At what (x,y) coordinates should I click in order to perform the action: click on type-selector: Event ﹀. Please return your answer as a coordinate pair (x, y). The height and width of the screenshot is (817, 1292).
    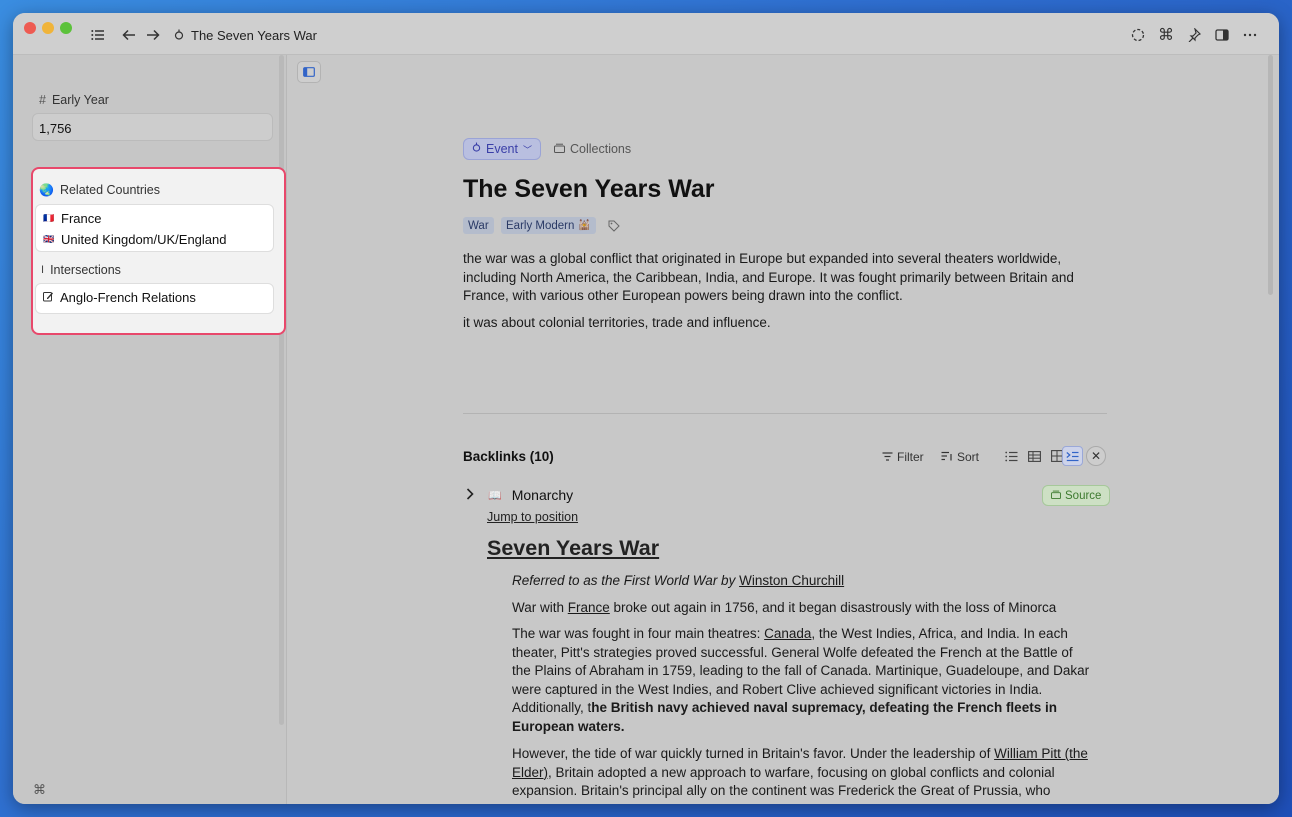
    Looking at the image, I should click on (502, 149).